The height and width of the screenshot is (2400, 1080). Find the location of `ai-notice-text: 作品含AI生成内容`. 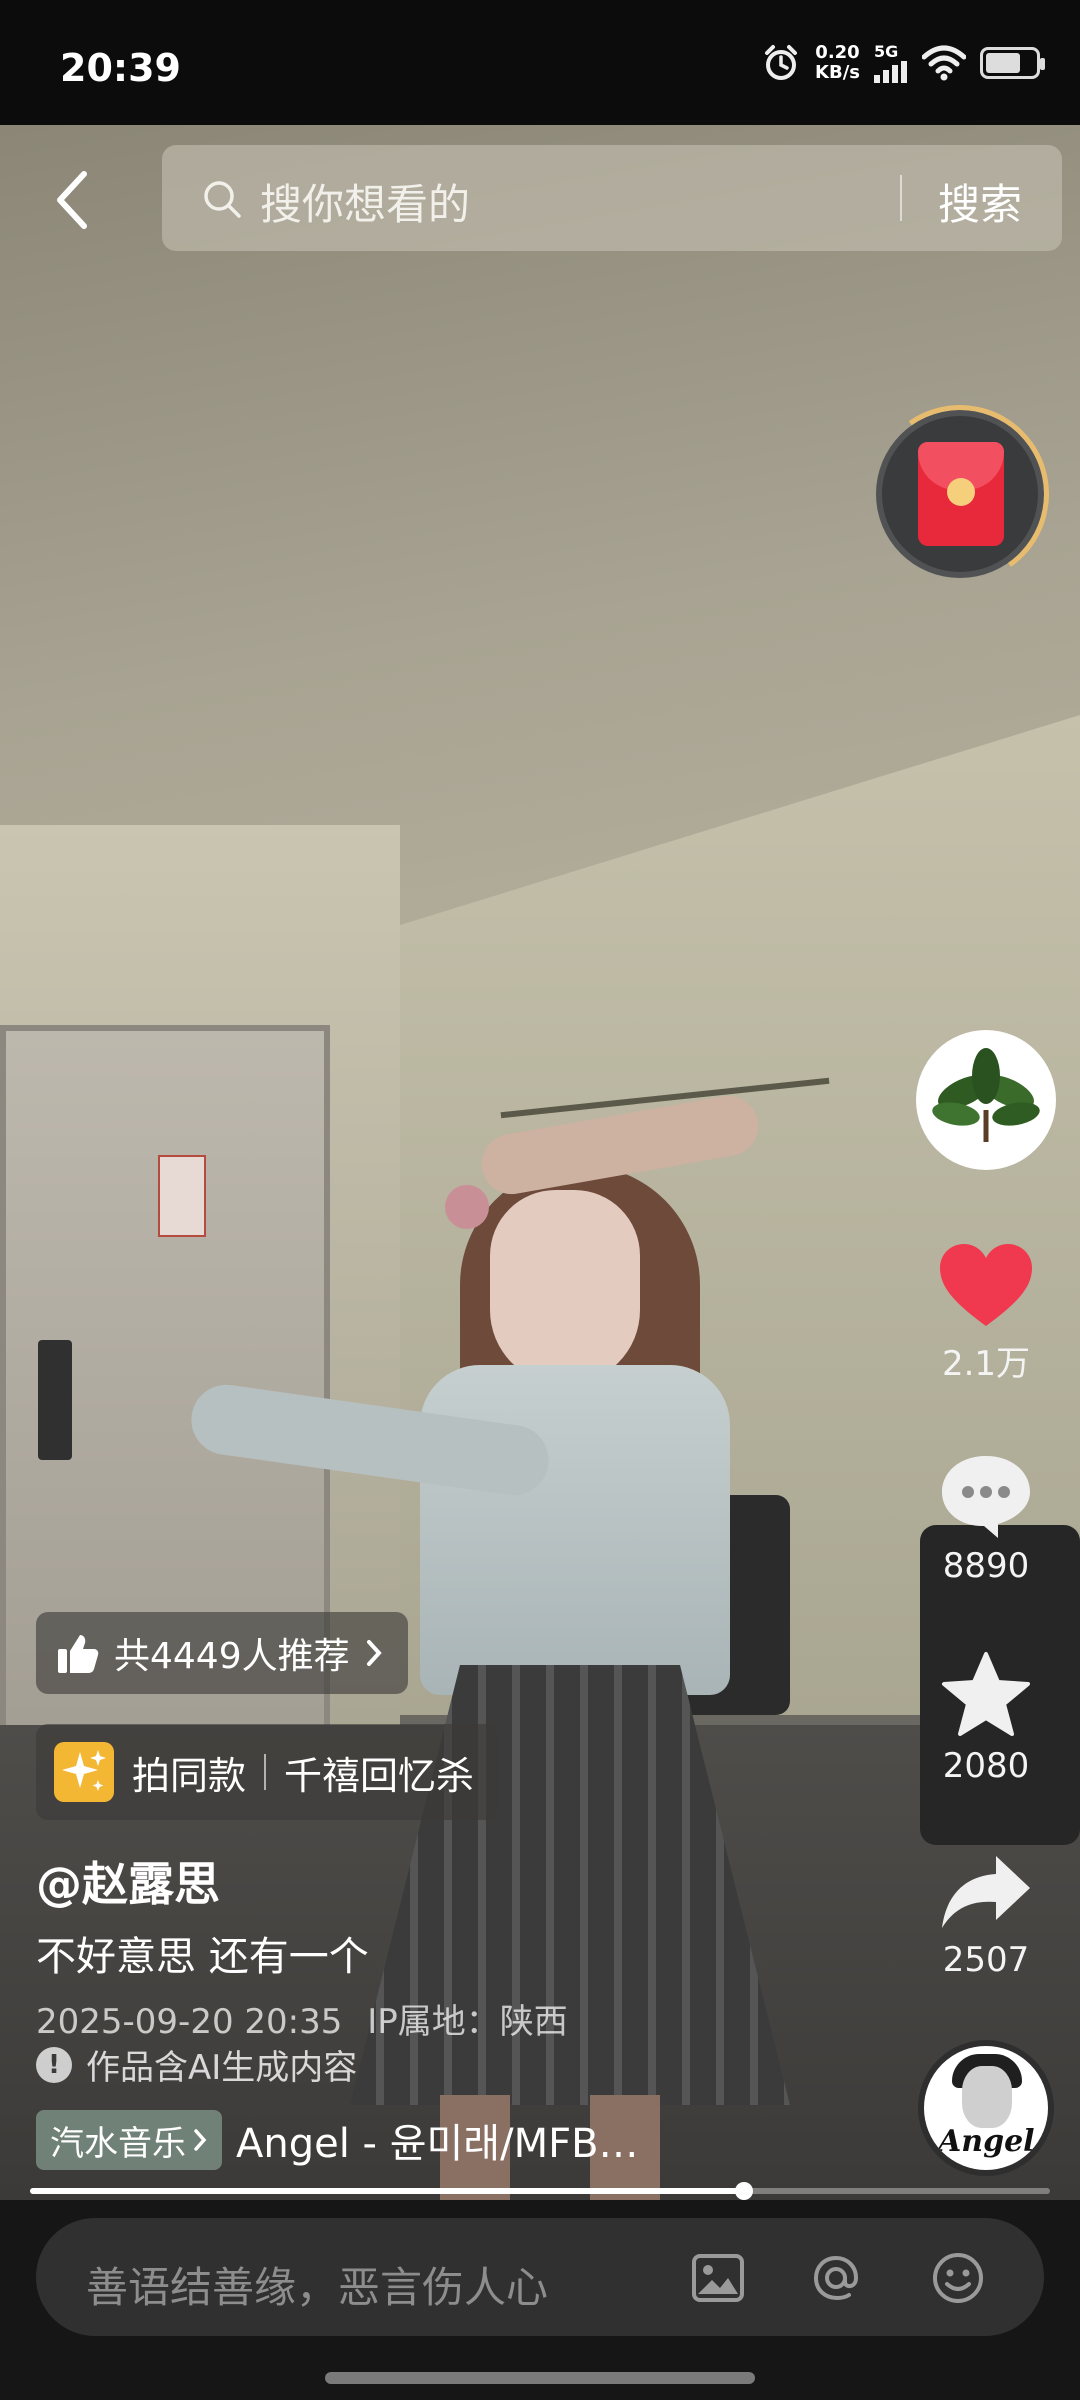

ai-notice-text: 作品含AI生成内容 is located at coordinates (222, 2068).